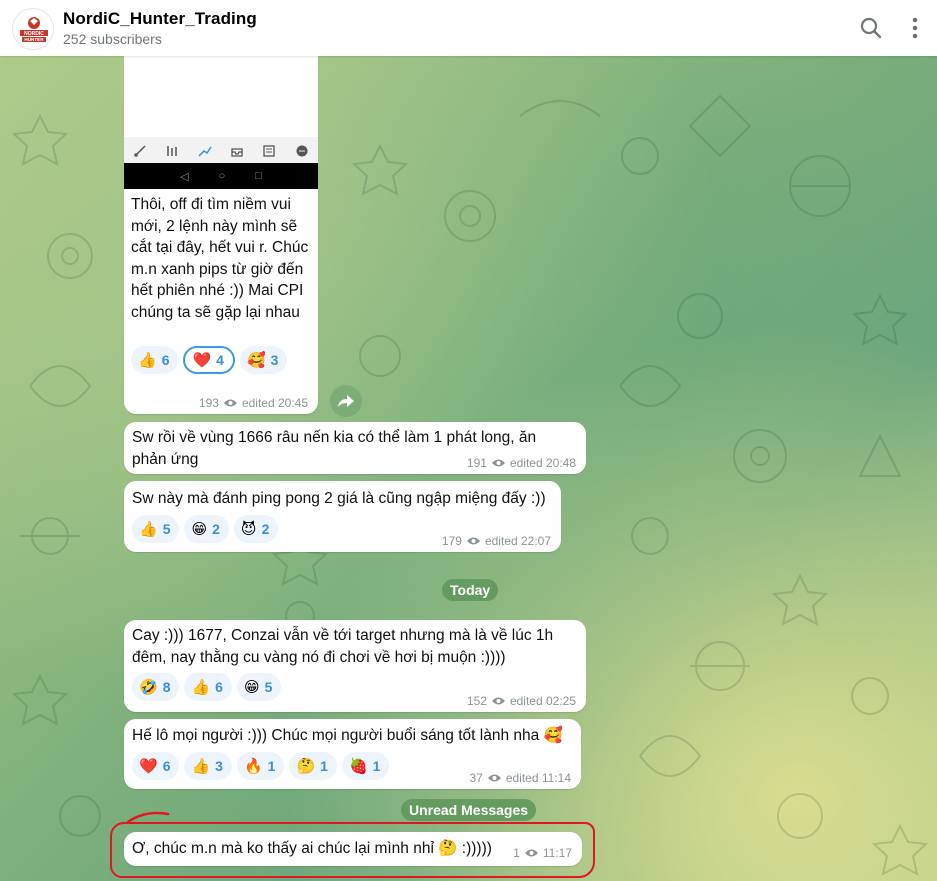 The width and height of the screenshot is (937, 881). Describe the element at coordinates (184, 176) in the screenshot. I see `back-icon: ◁` at that location.